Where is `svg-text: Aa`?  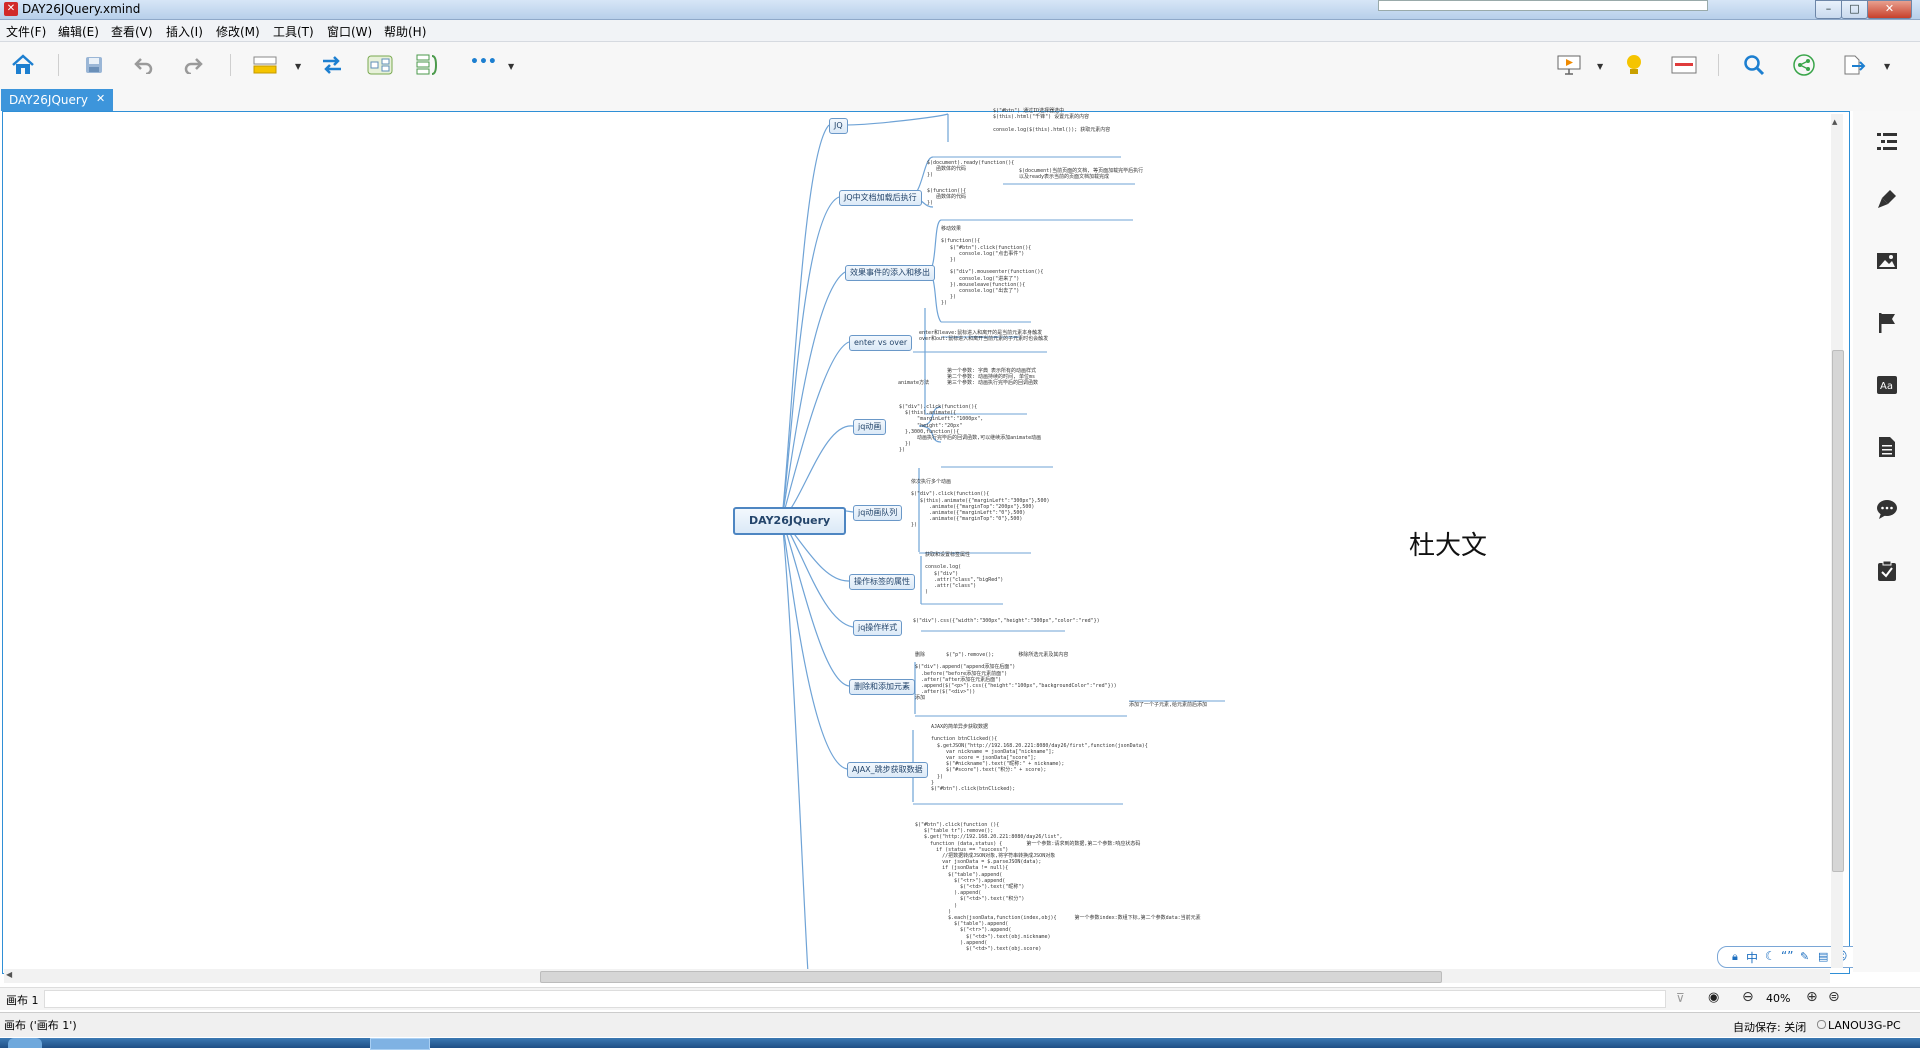
svg-text: Aa is located at coordinates (1886, 386).